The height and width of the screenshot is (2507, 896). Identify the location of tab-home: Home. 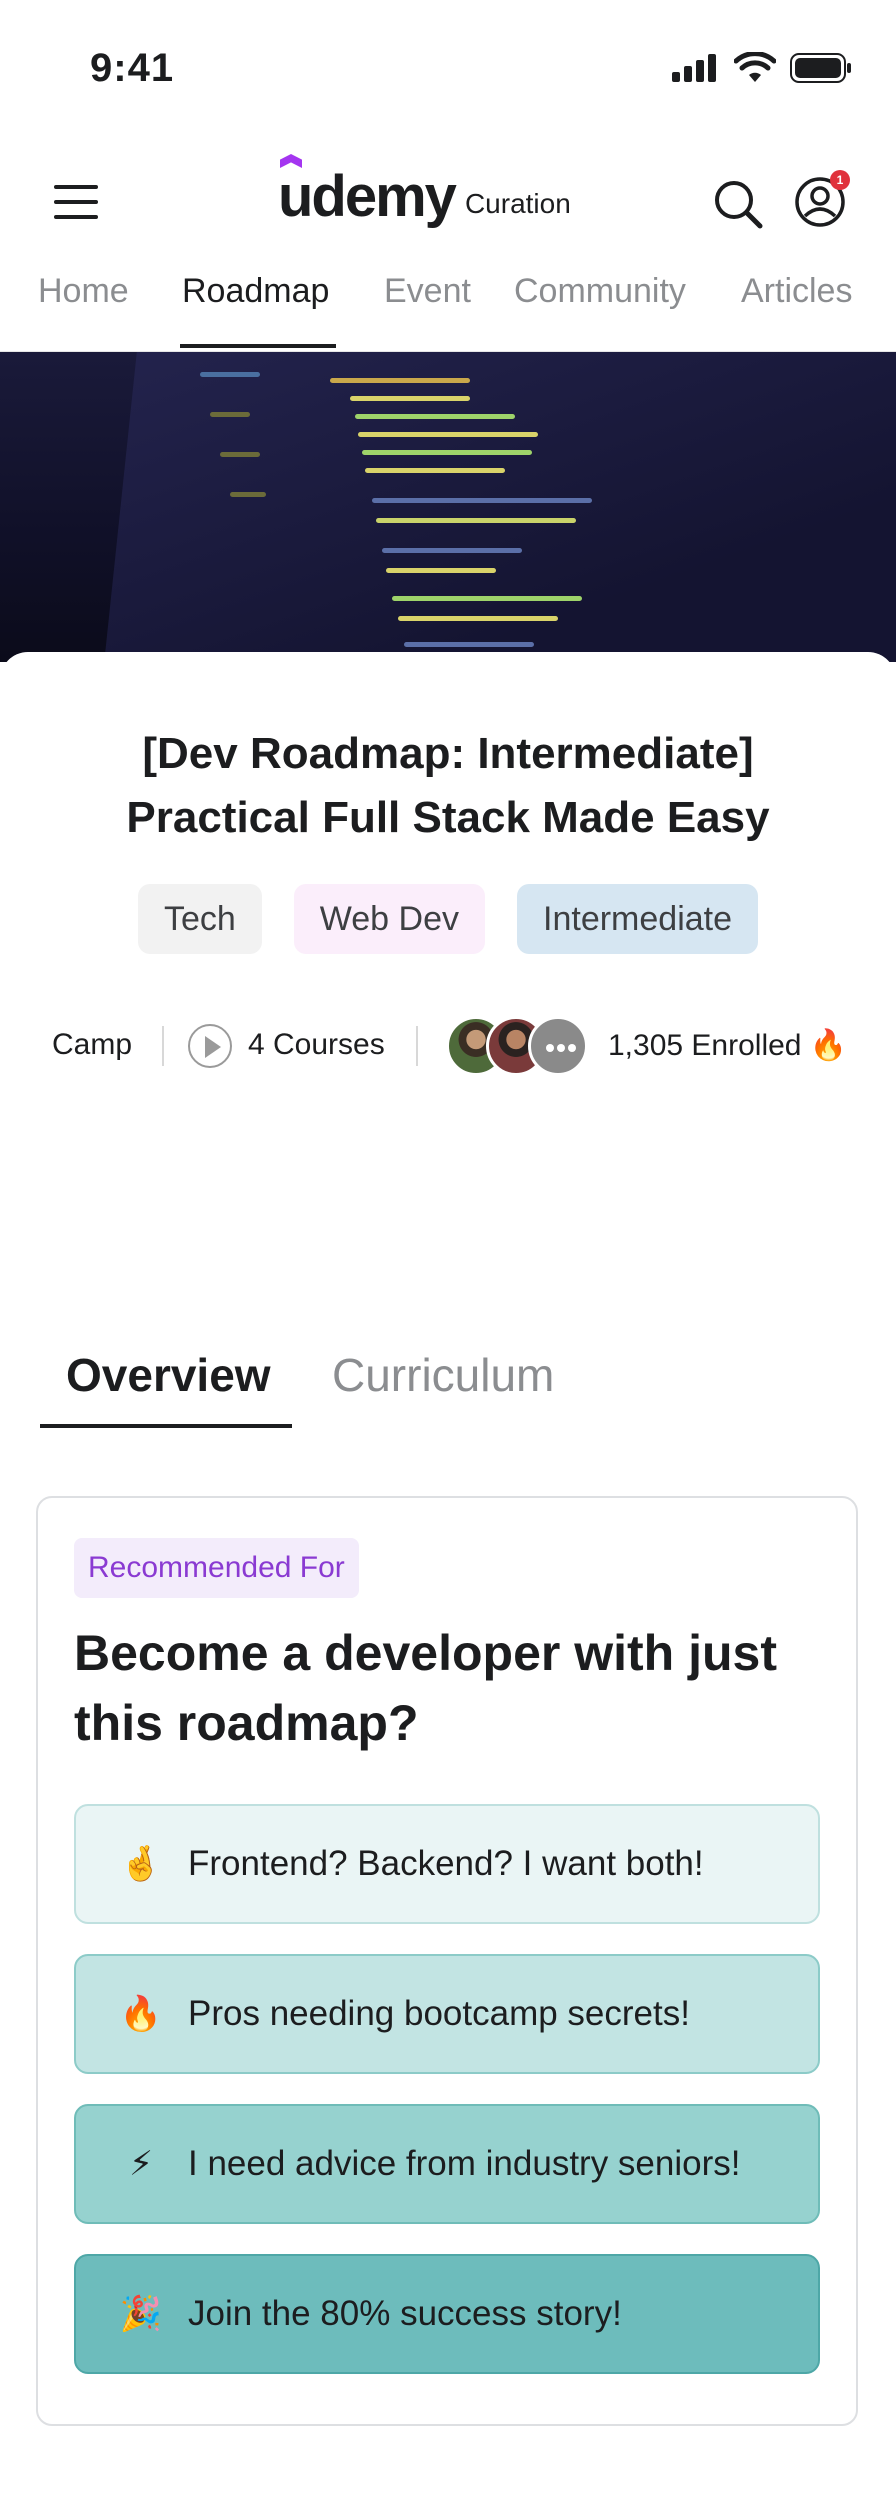
(83, 291).